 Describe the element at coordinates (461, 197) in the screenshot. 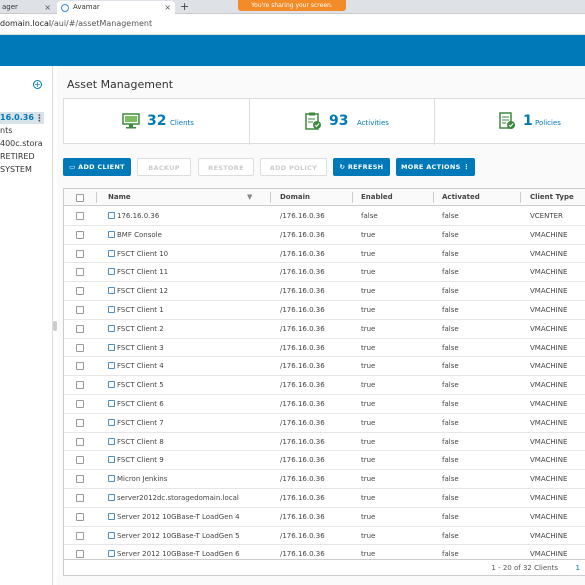

I see `column-header-activated: Activated` at that location.